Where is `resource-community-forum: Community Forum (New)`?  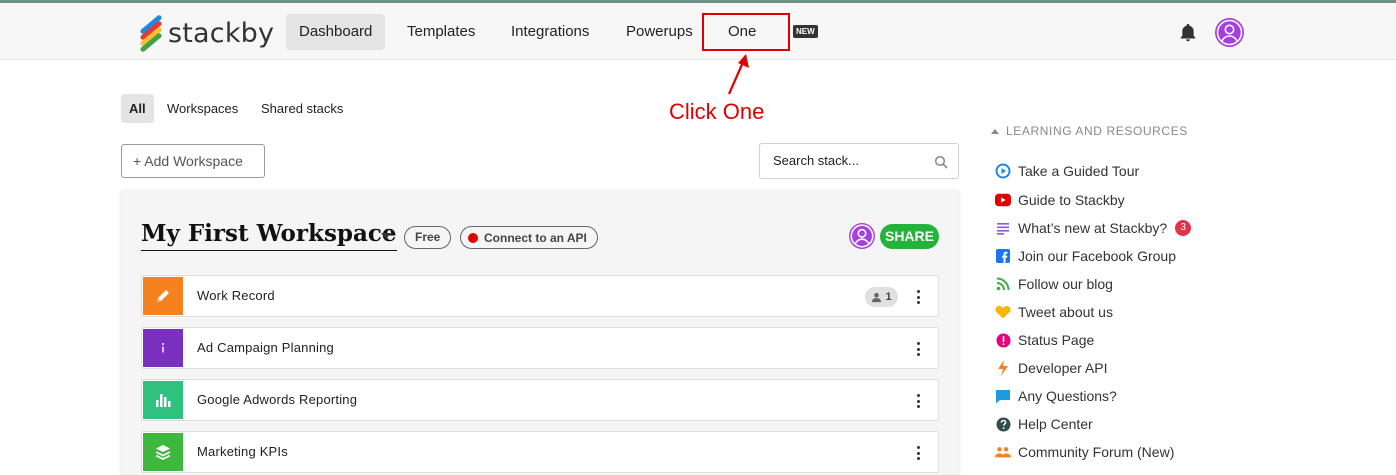
resource-community-forum: Community Forum (New) is located at coordinates (1084, 452).